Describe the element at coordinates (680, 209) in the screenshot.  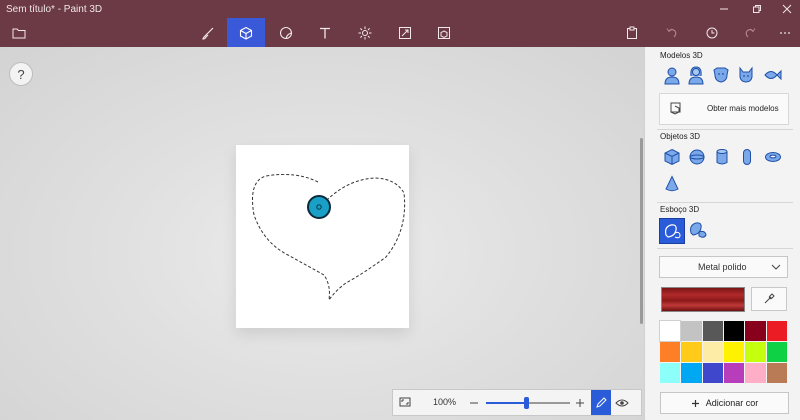
I see `sketch-title: Esboço 3D` at that location.